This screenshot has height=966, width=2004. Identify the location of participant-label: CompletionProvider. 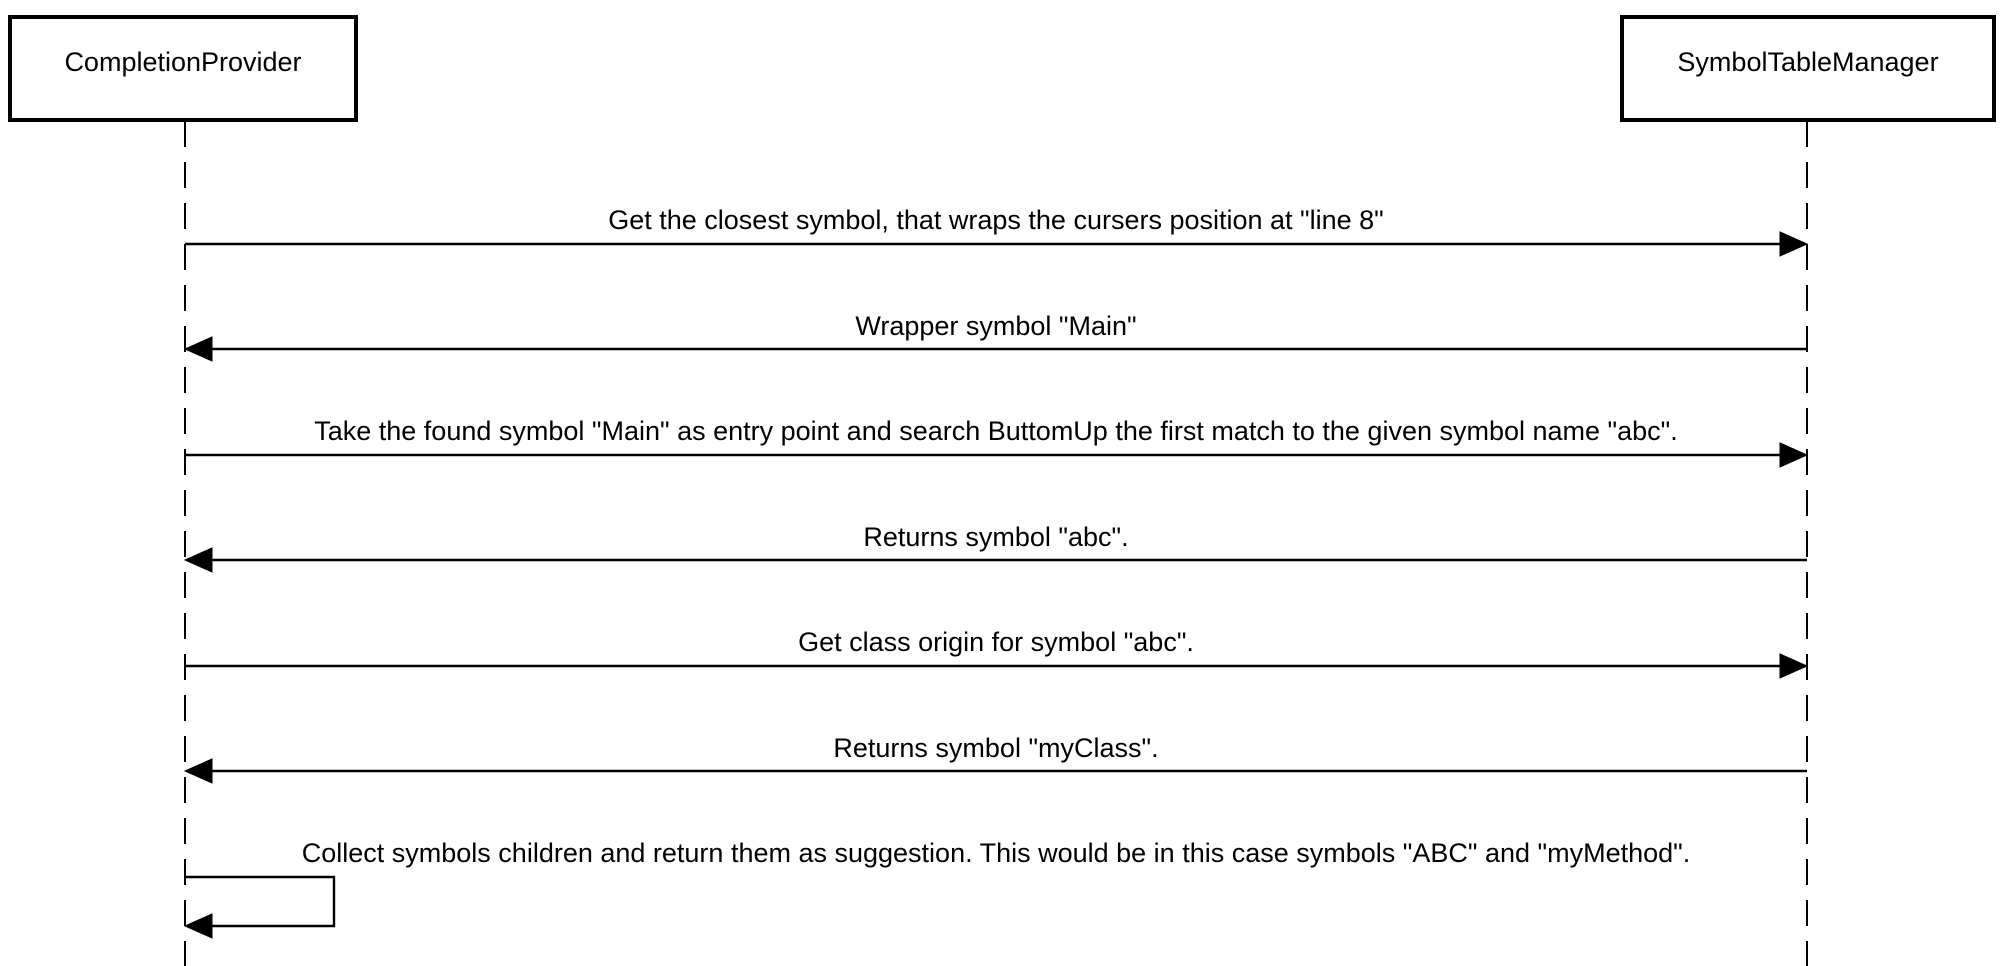
(182, 62).